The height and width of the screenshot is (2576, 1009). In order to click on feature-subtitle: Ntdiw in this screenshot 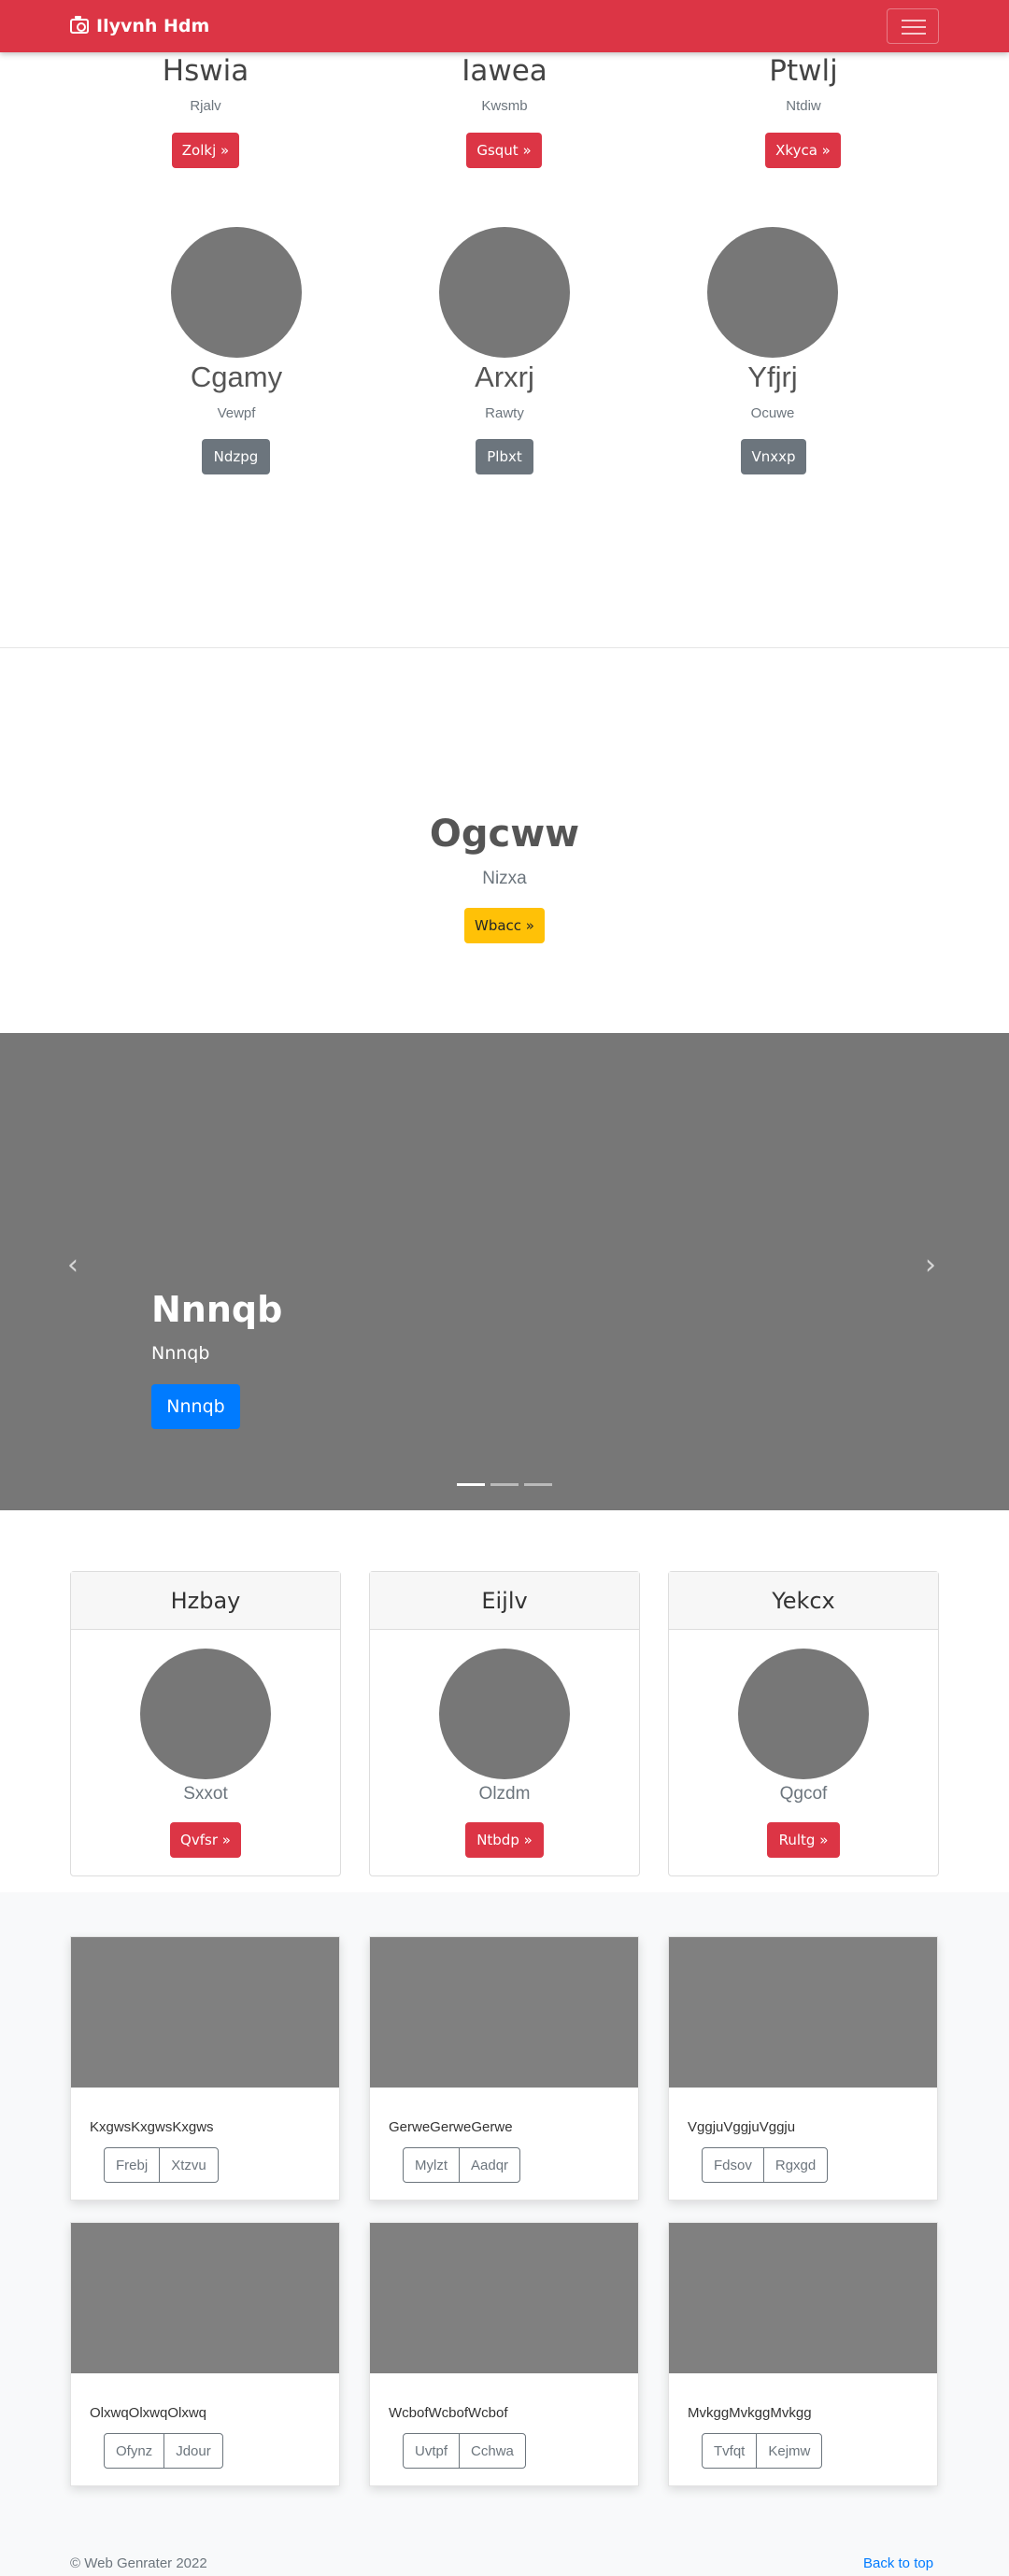, I will do `click(803, 106)`.